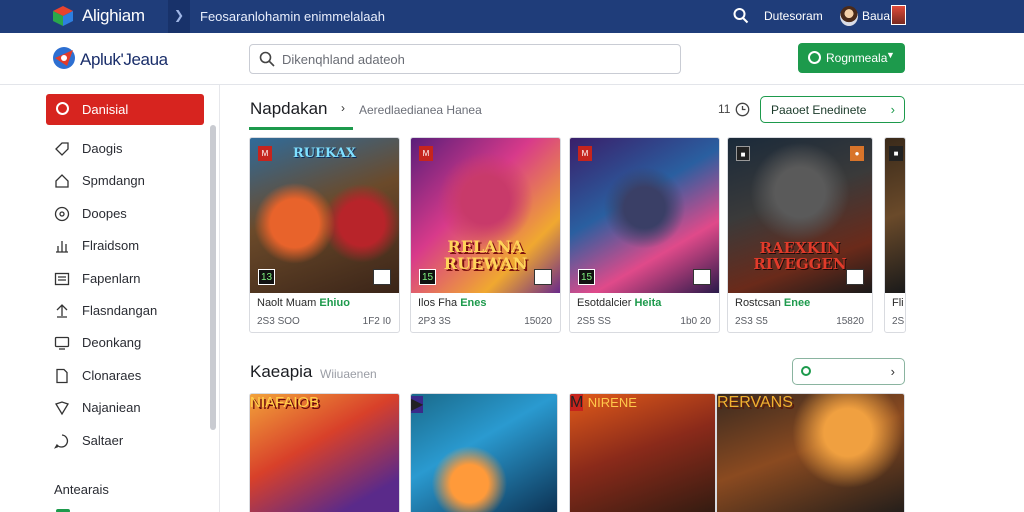  I want to click on breadcrumb: Feosaranlohamin enimmelalaah, so click(292, 16).